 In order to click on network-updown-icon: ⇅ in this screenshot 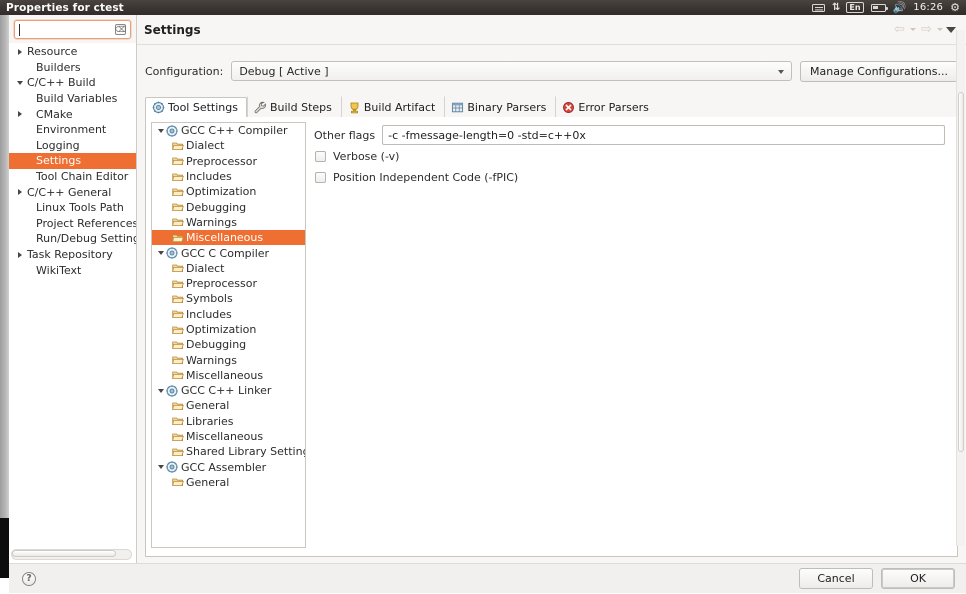, I will do `click(836, 7)`.